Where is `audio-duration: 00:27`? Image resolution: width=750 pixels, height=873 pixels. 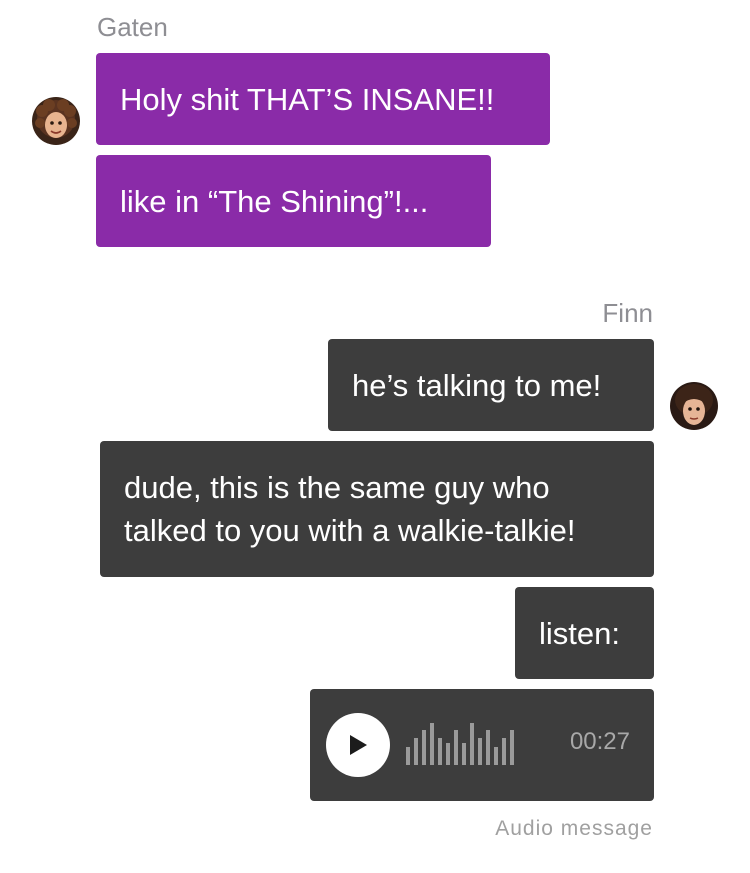 audio-duration: 00:27 is located at coordinates (599, 741).